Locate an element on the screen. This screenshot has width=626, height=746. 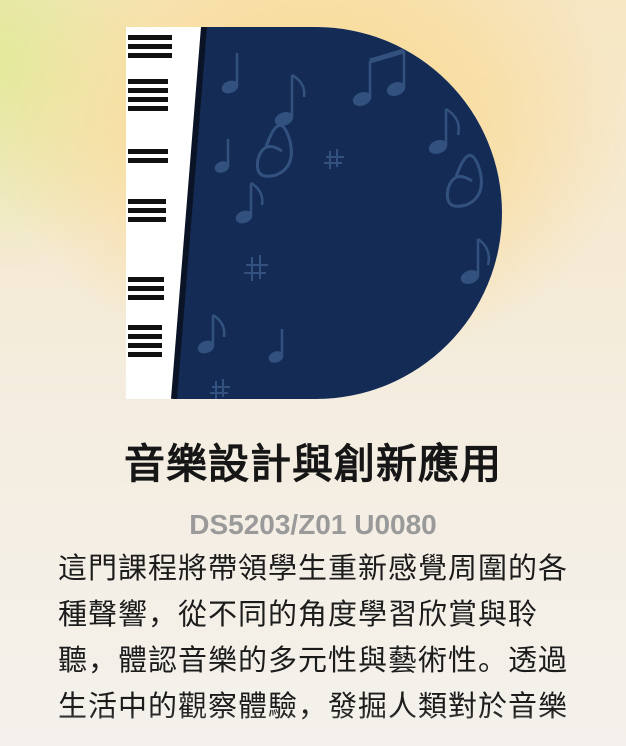
course-title: 音樂設計與創新應用 is located at coordinates (313, 464).